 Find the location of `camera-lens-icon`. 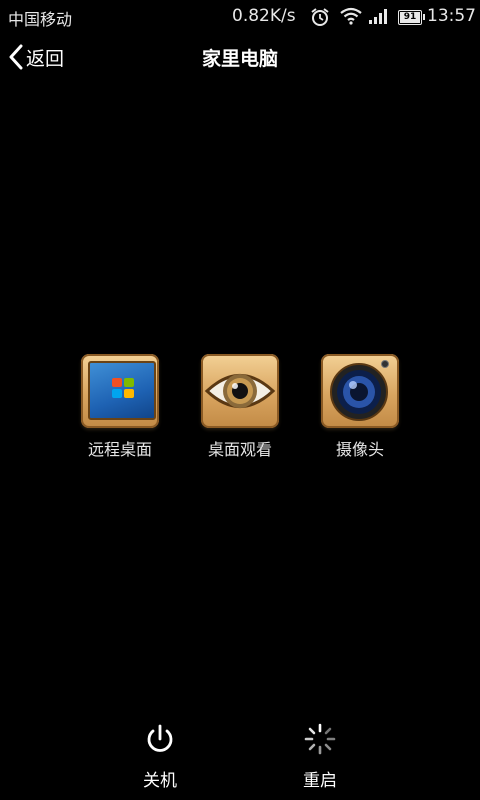

camera-lens-icon is located at coordinates (360, 391).